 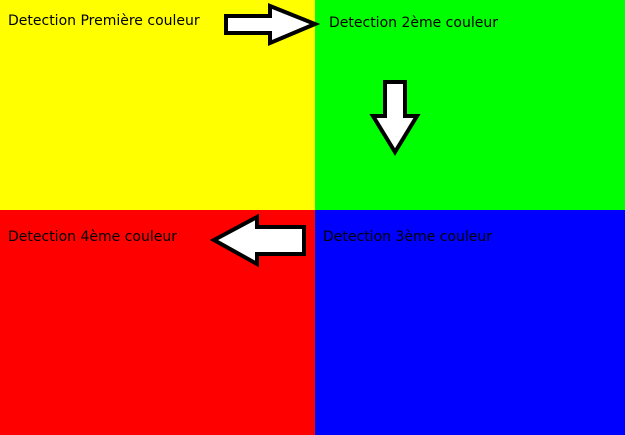 What do you see at coordinates (104, 21) in the screenshot?
I see `quadrant-first-color-label: Detection Première couleur` at bounding box center [104, 21].